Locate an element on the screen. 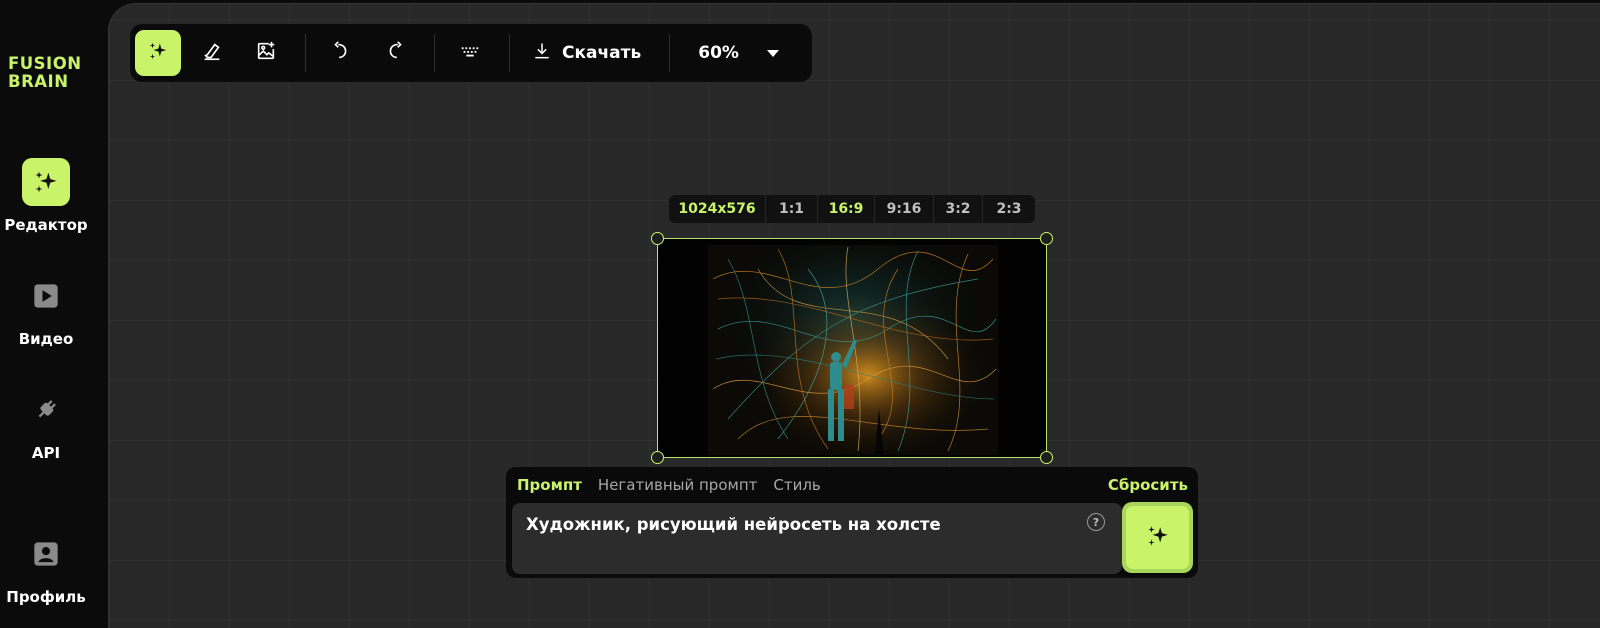 The image size is (1600, 628). eraser-icon is located at coordinates (212, 53).